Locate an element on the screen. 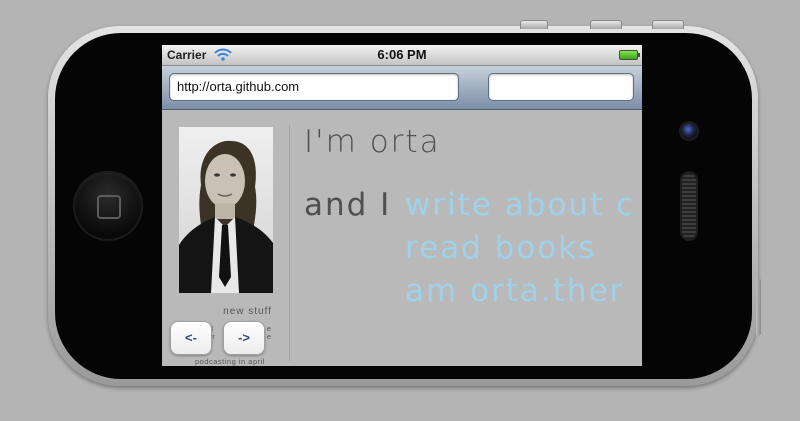  link-orta-there: am orta.ther is located at coordinates (514, 291).